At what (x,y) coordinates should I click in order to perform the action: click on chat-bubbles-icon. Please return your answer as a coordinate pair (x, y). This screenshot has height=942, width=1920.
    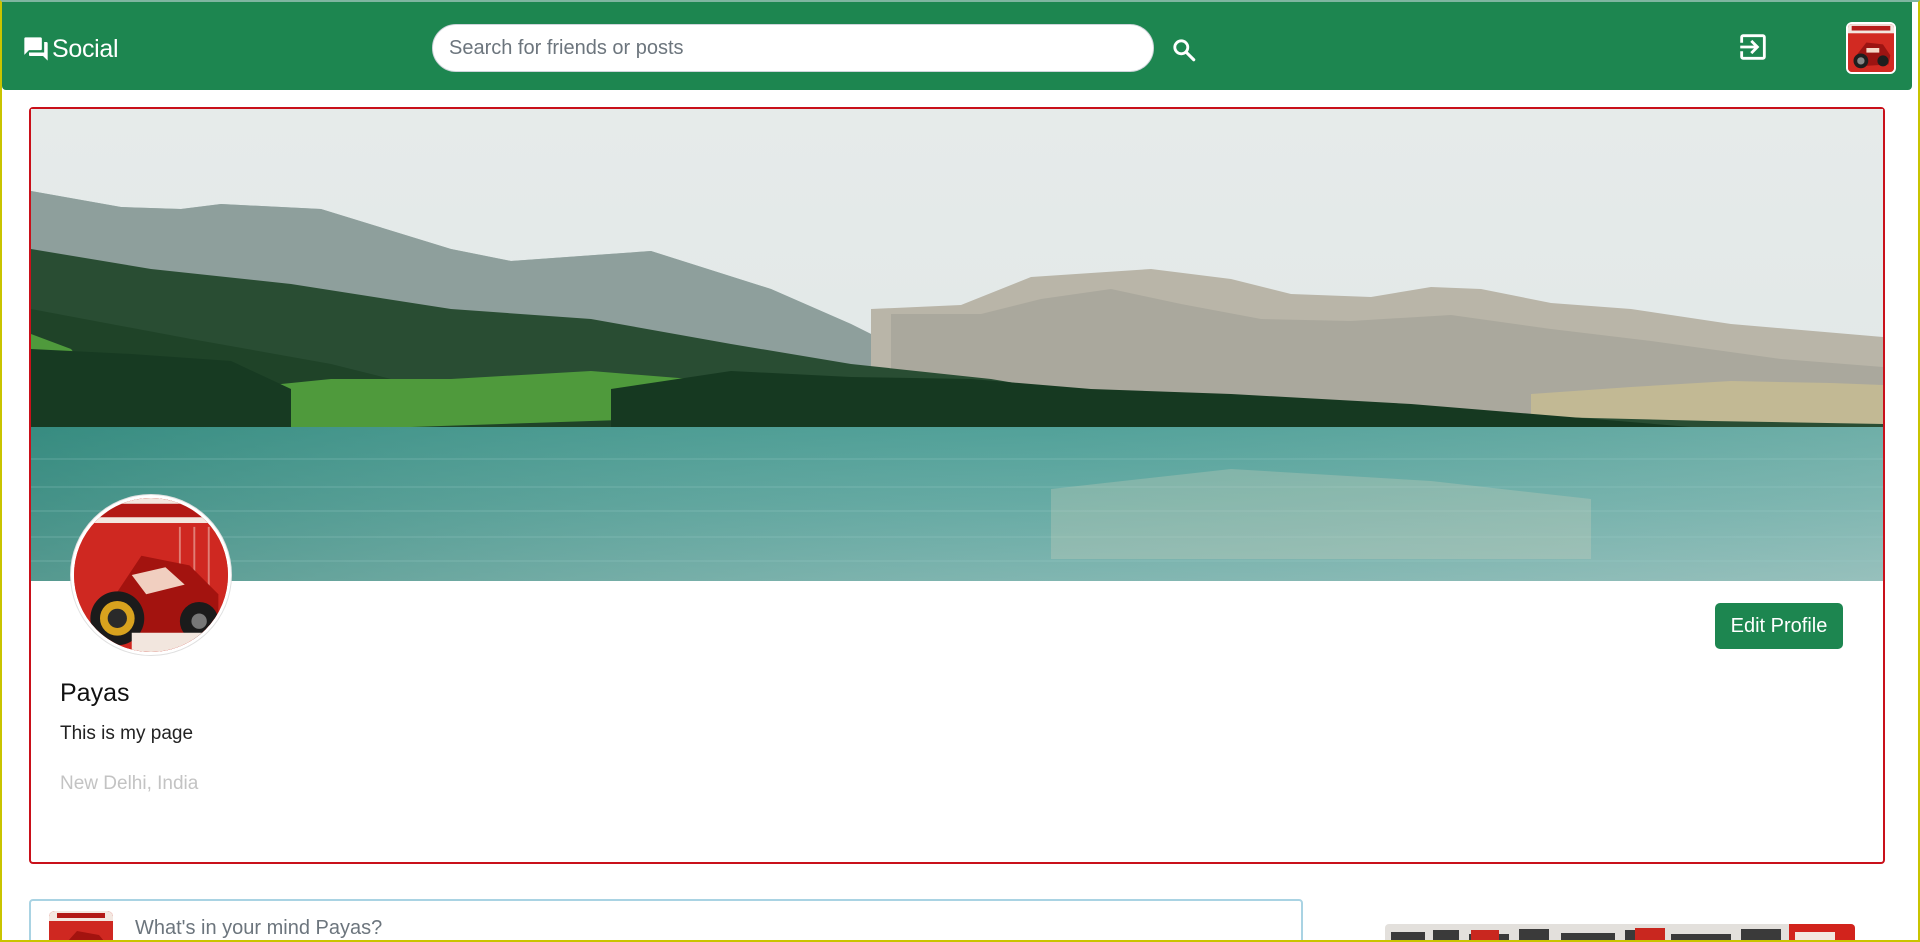
    Looking at the image, I should click on (36, 49).